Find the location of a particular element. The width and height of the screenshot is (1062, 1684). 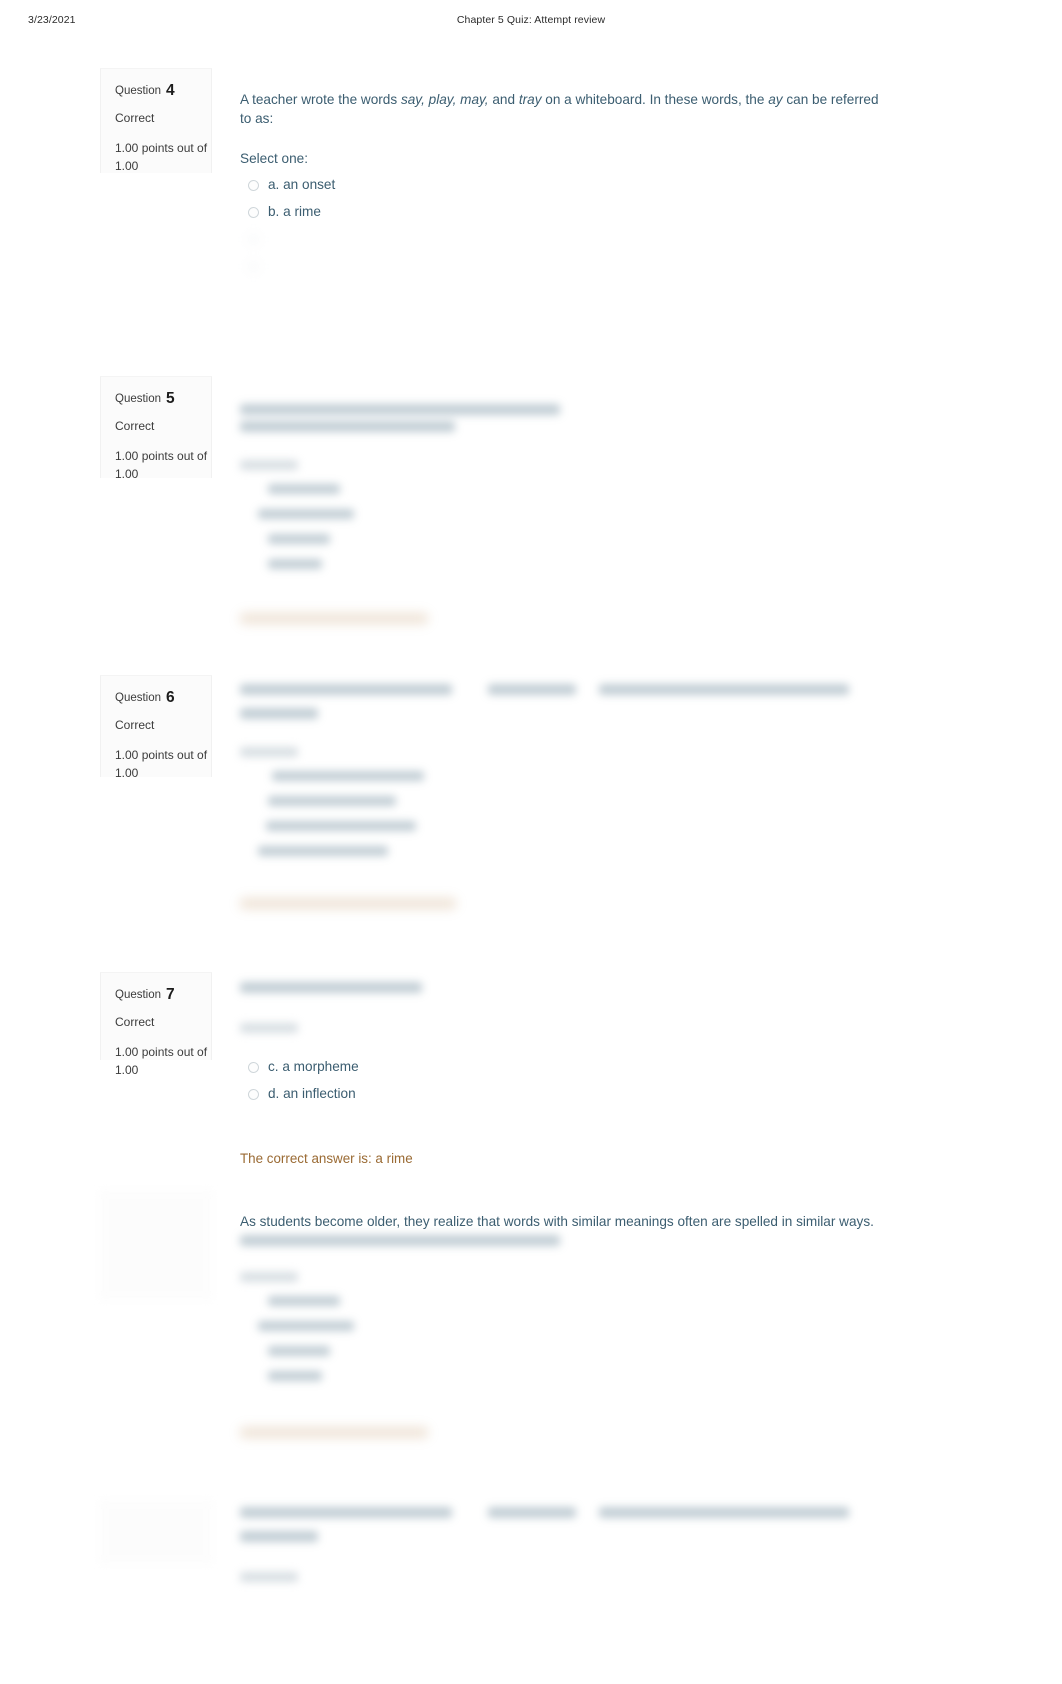

question-body-8-redacted is located at coordinates (560, 1337).